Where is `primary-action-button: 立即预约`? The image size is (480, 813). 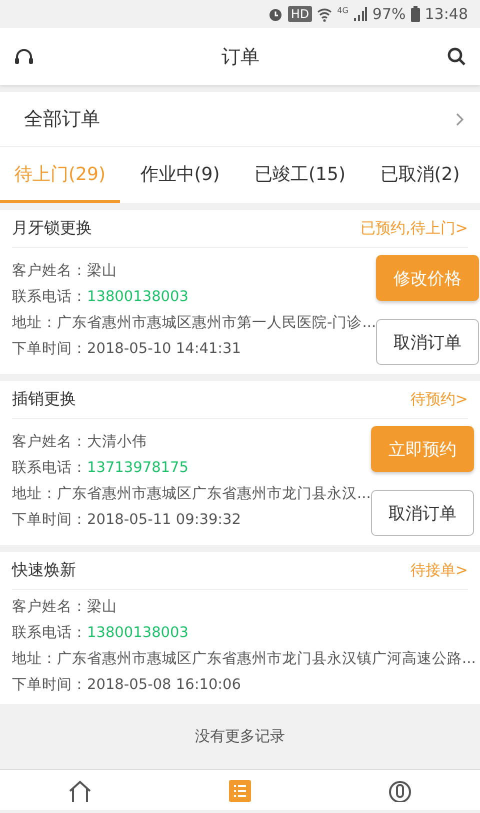
primary-action-button: 立即预约 is located at coordinates (422, 449).